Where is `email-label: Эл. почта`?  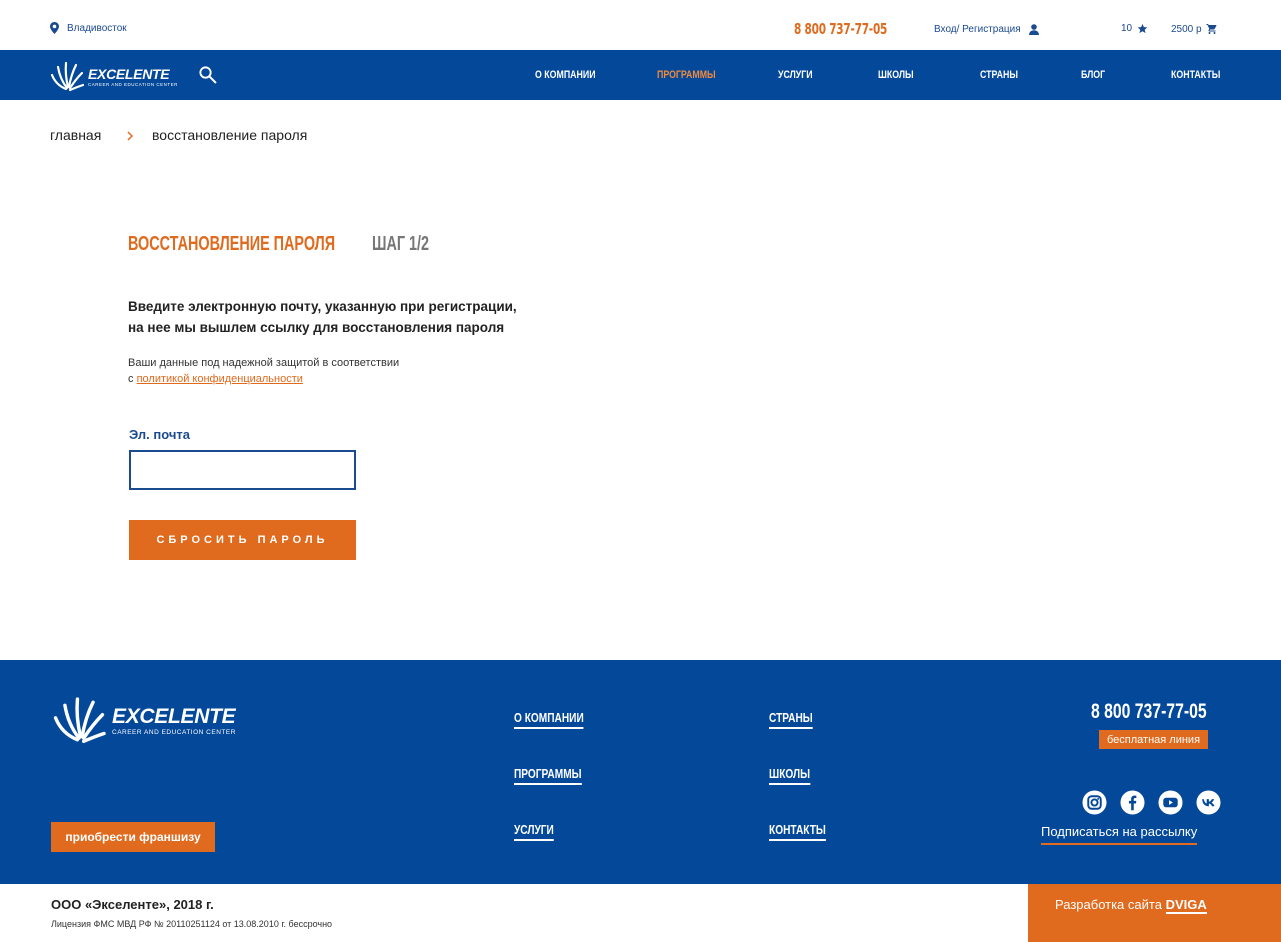
email-label: Эл. почта is located at coordinates (160, 434).